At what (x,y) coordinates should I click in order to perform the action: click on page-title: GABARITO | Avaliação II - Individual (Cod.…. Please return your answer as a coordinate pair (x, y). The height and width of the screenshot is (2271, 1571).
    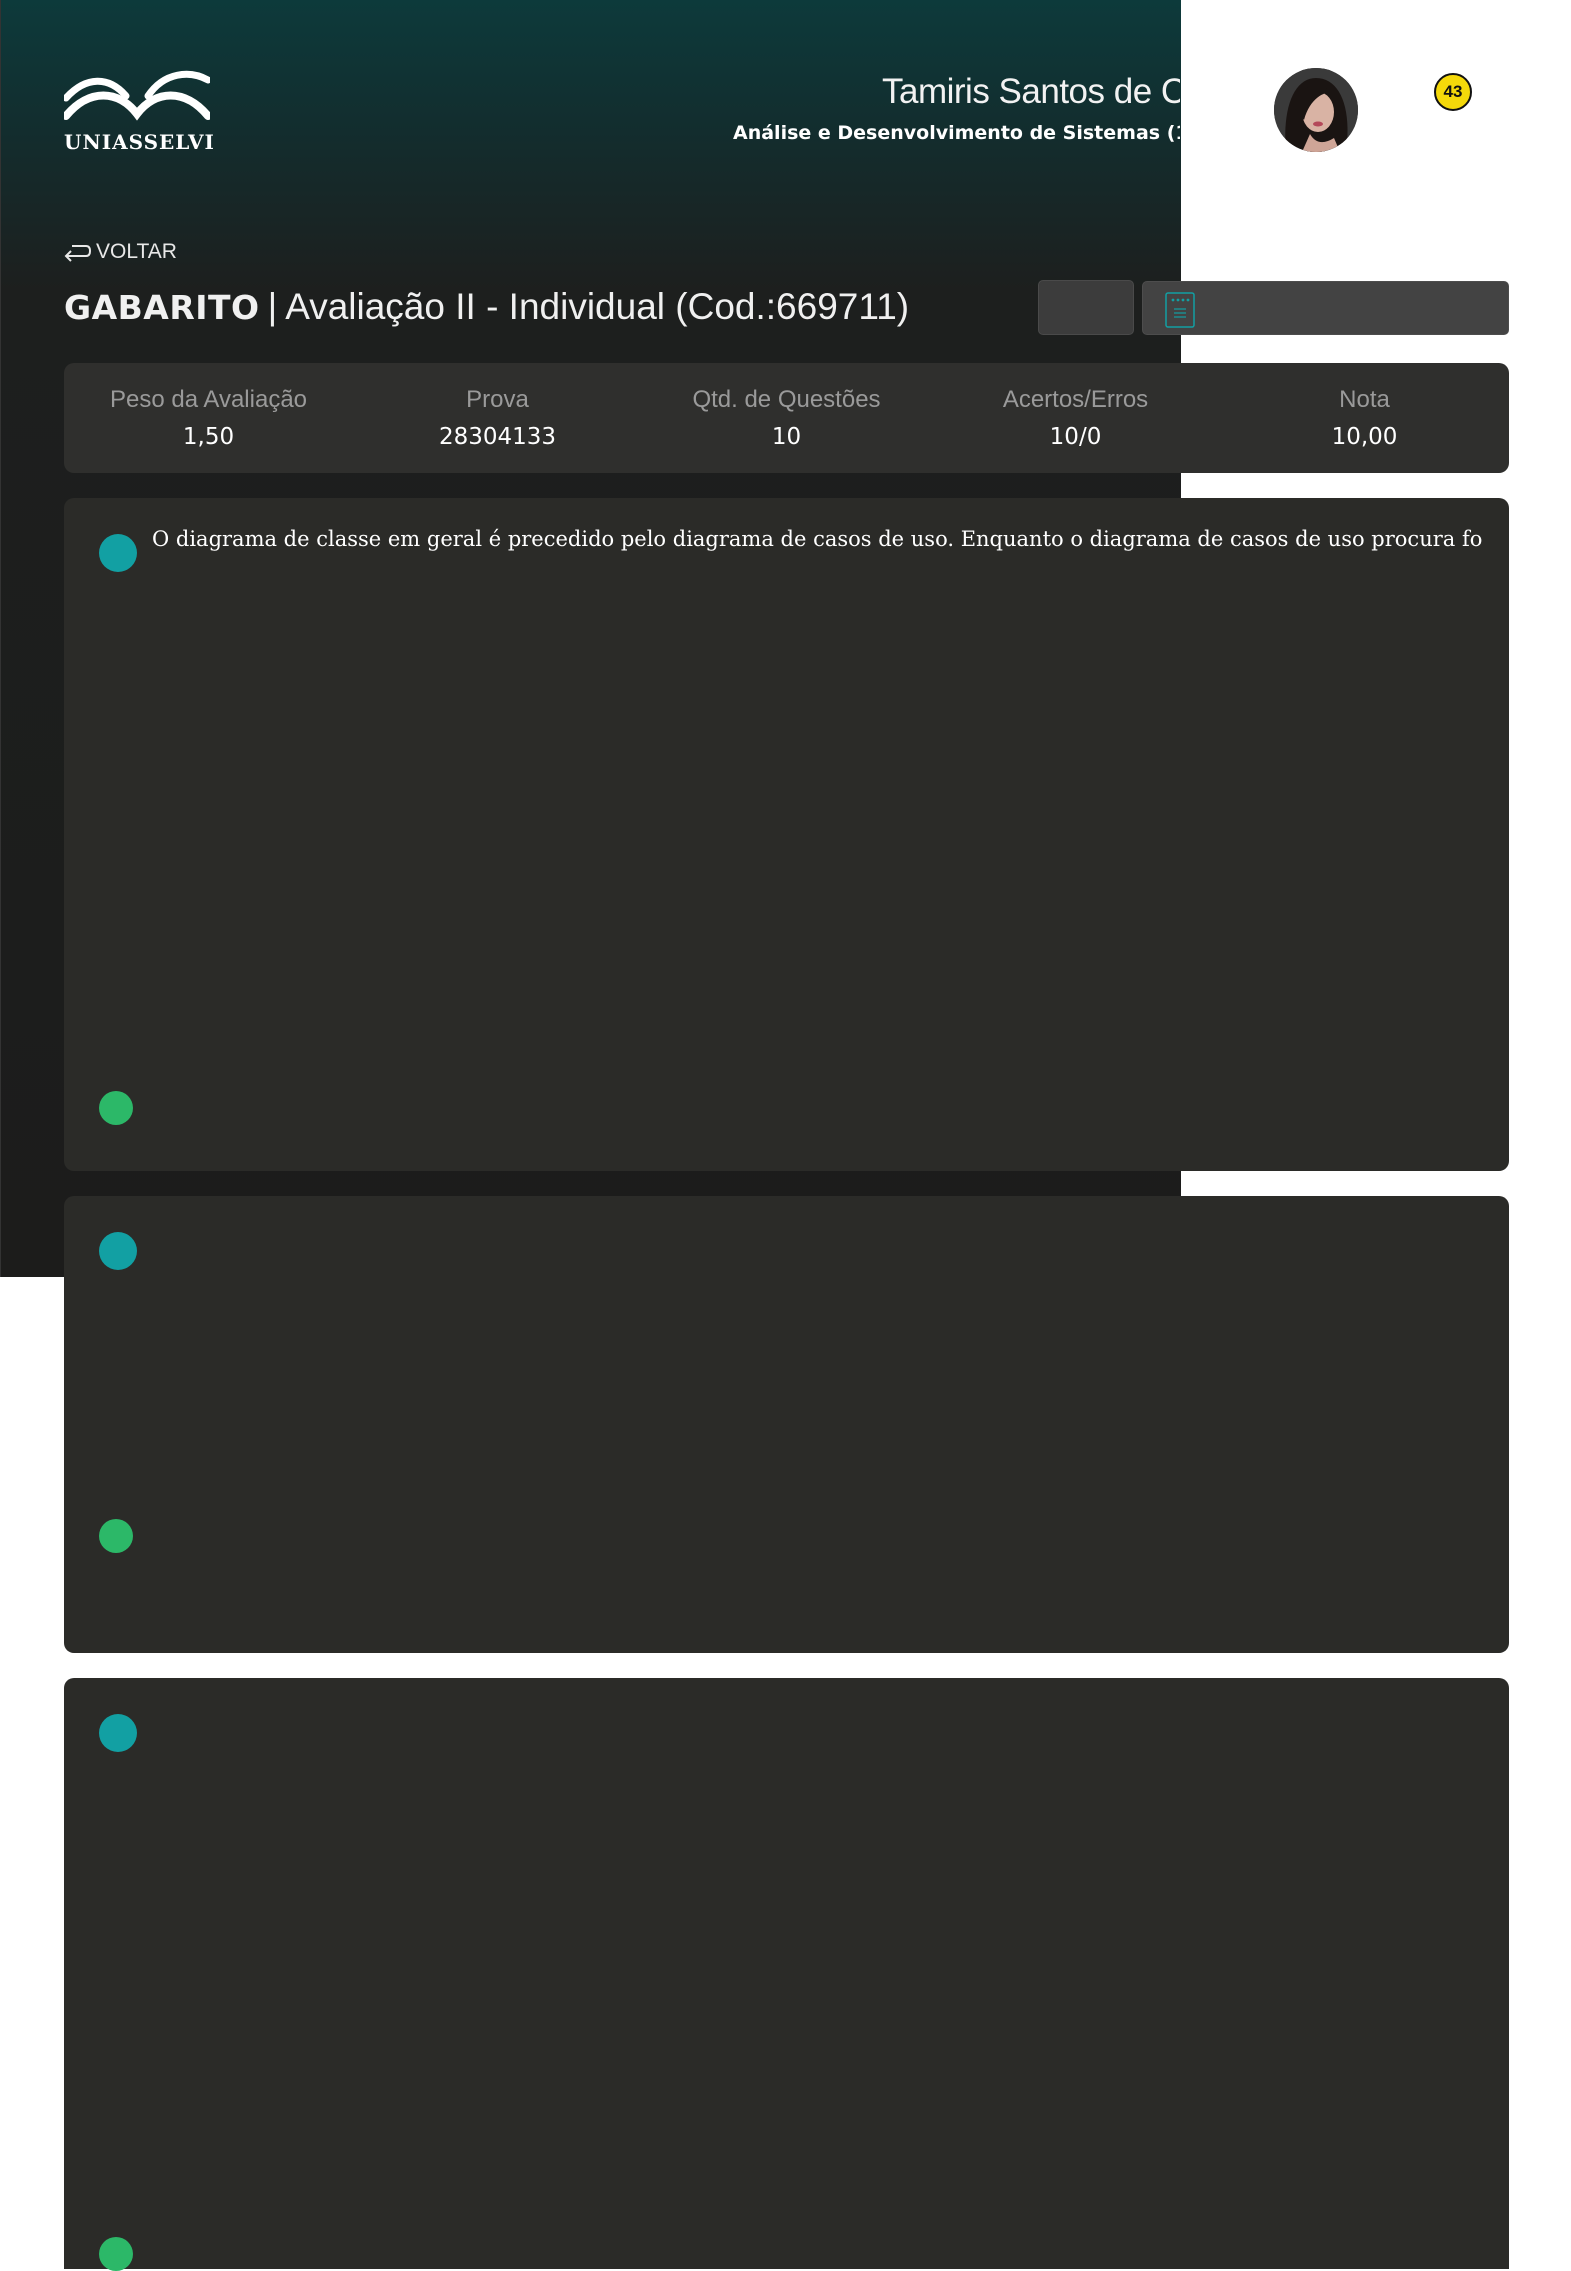
    Looking at the image, I should click on (486, 307).